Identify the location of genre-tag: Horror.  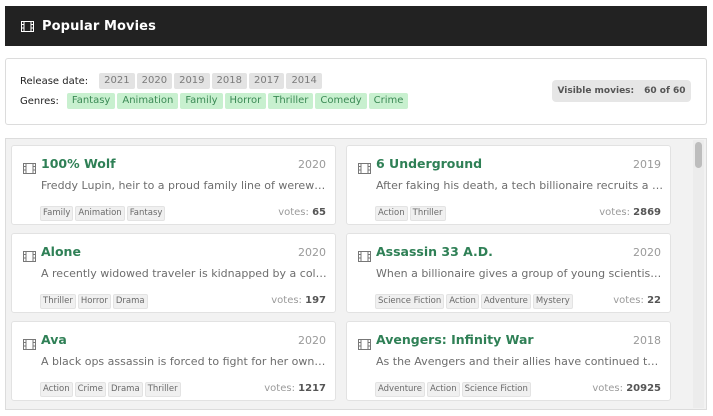
(94, 301).